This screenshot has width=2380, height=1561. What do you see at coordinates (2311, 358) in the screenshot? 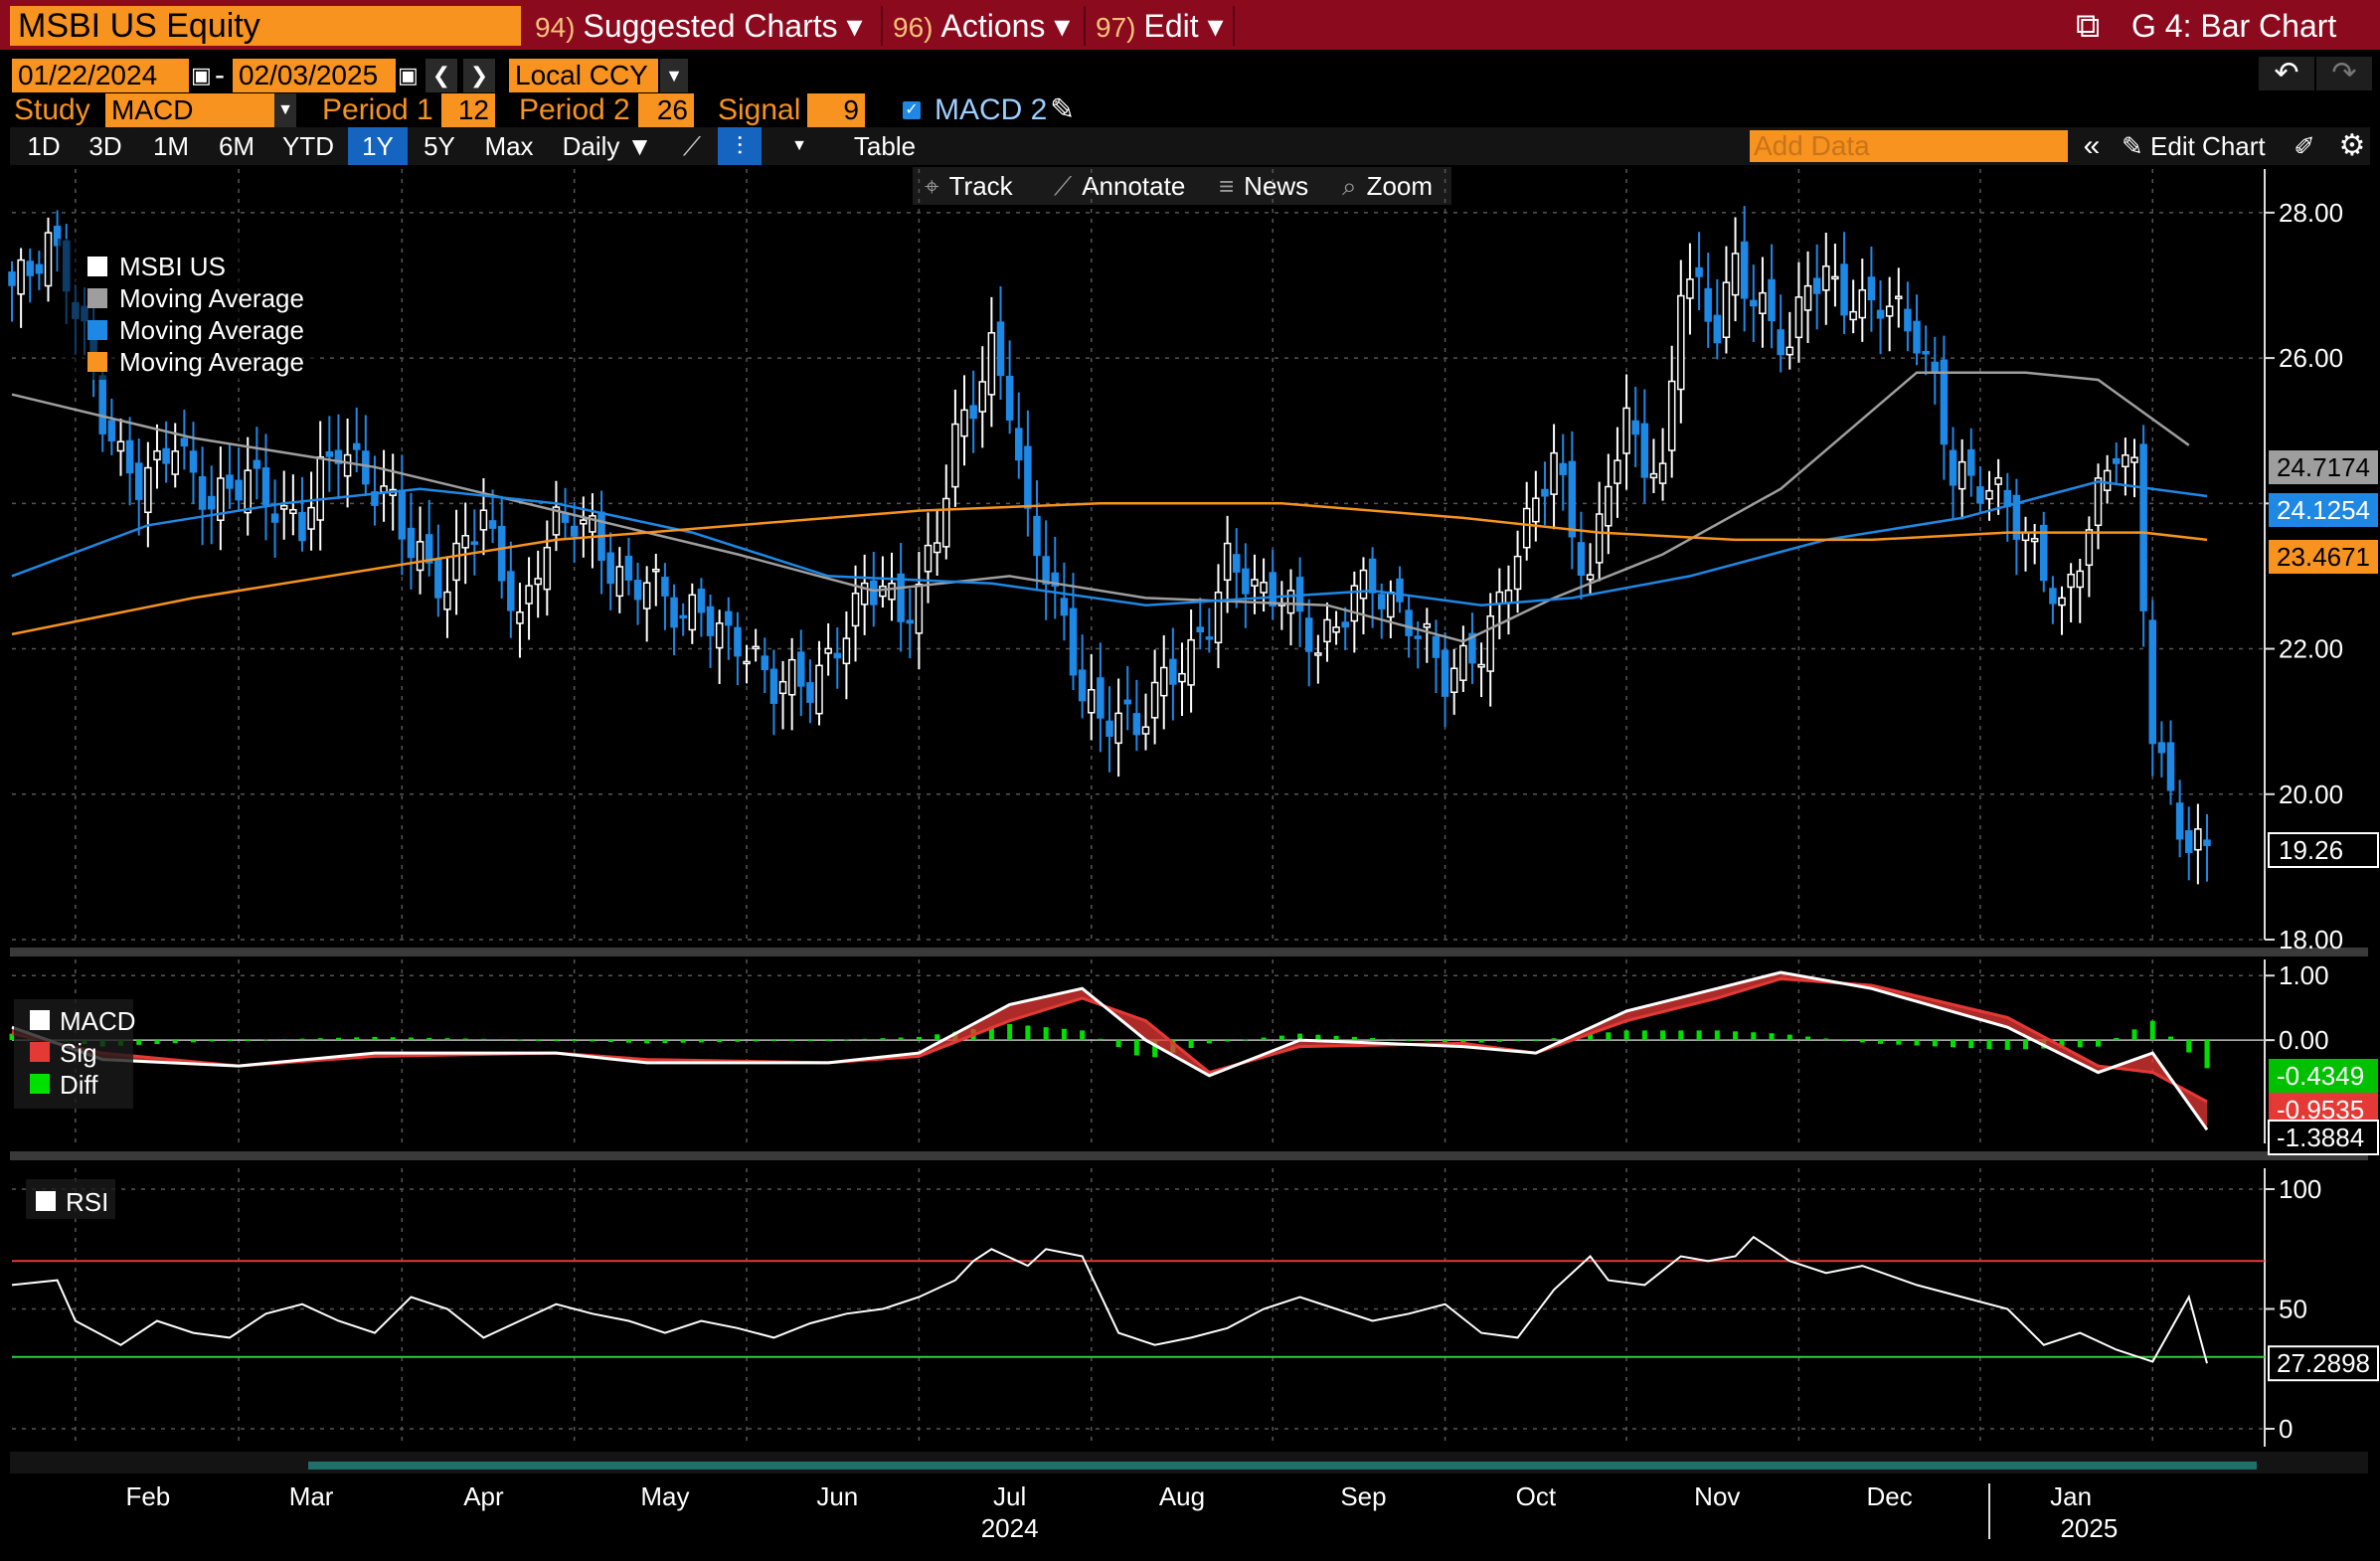
I see `y-tick-label: 26.00` at bounding box center [2311, 358].